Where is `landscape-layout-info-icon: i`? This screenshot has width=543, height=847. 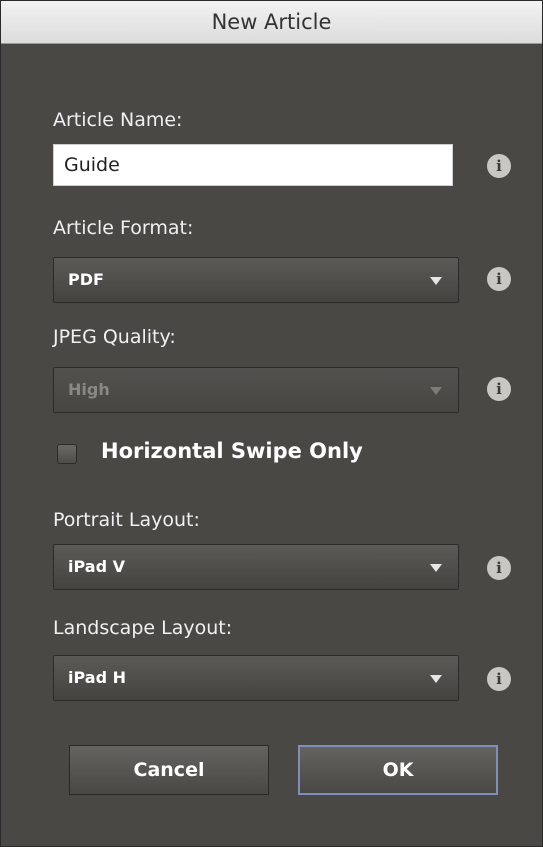
landscape-layout-info-icon: i is located at coordinates (499, 679).